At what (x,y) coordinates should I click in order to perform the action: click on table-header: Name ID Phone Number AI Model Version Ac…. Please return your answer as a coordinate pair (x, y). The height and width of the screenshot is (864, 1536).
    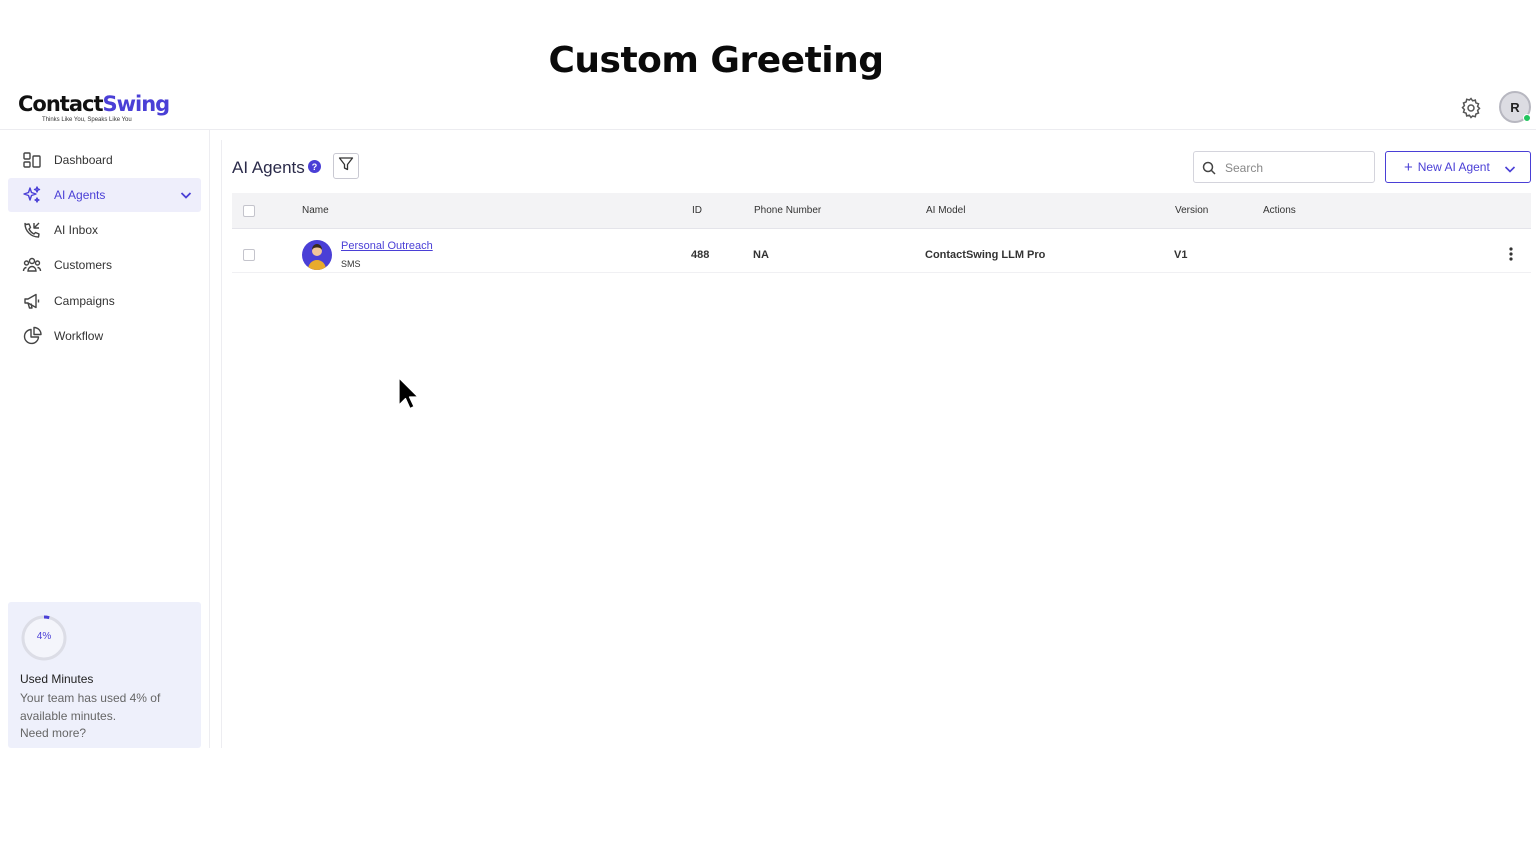
    Looking at the image, I should click on (881, 211).